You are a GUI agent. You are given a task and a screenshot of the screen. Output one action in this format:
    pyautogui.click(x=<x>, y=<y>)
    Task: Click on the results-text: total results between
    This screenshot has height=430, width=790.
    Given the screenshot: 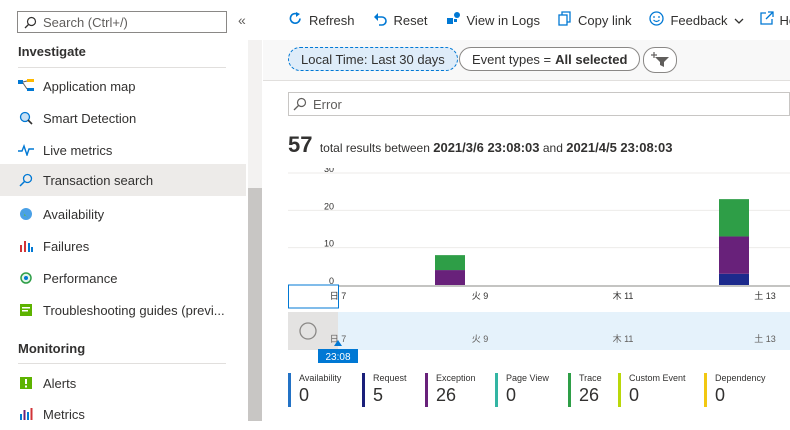 What is the action you would take?
    pyautogui.click(x=374, y=148)
    